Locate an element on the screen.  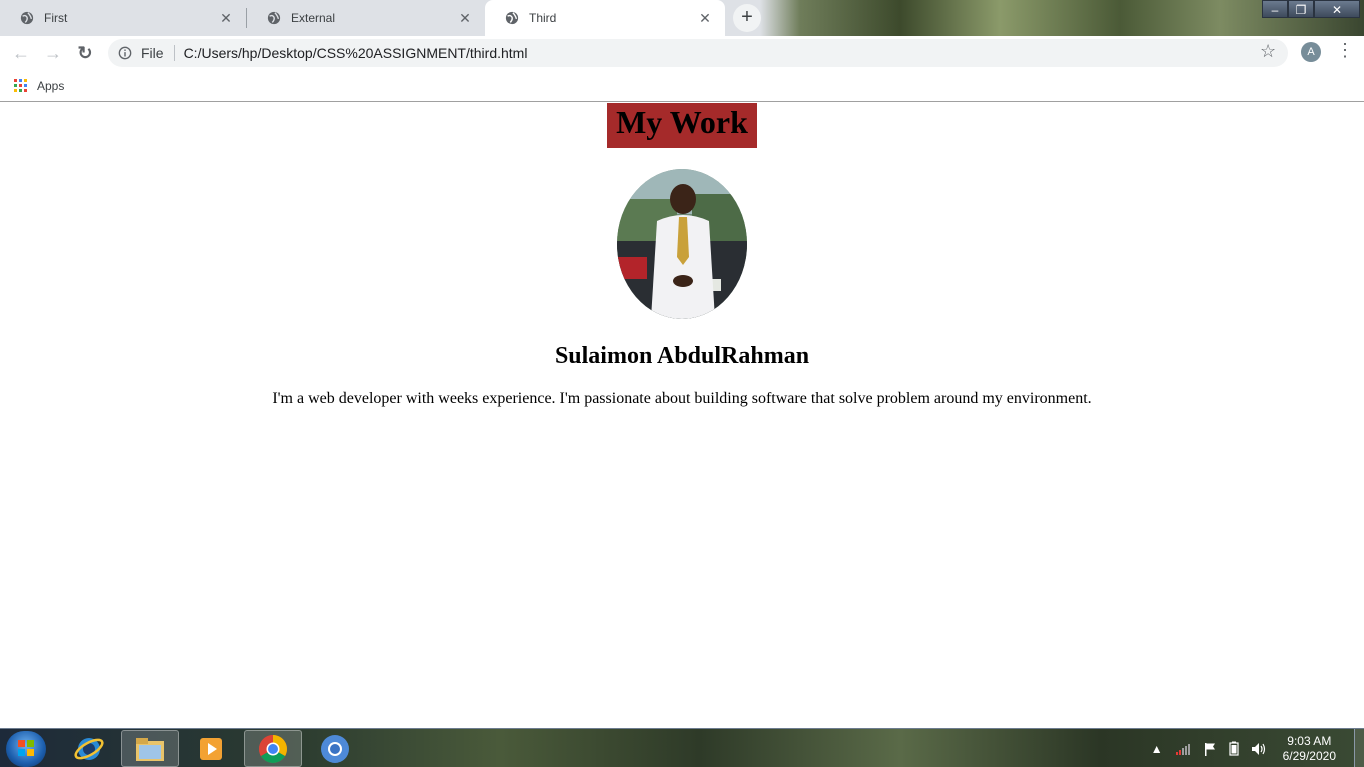
profile-name: Sulaimon AbdulRahman is located at coordinates (682, 356).